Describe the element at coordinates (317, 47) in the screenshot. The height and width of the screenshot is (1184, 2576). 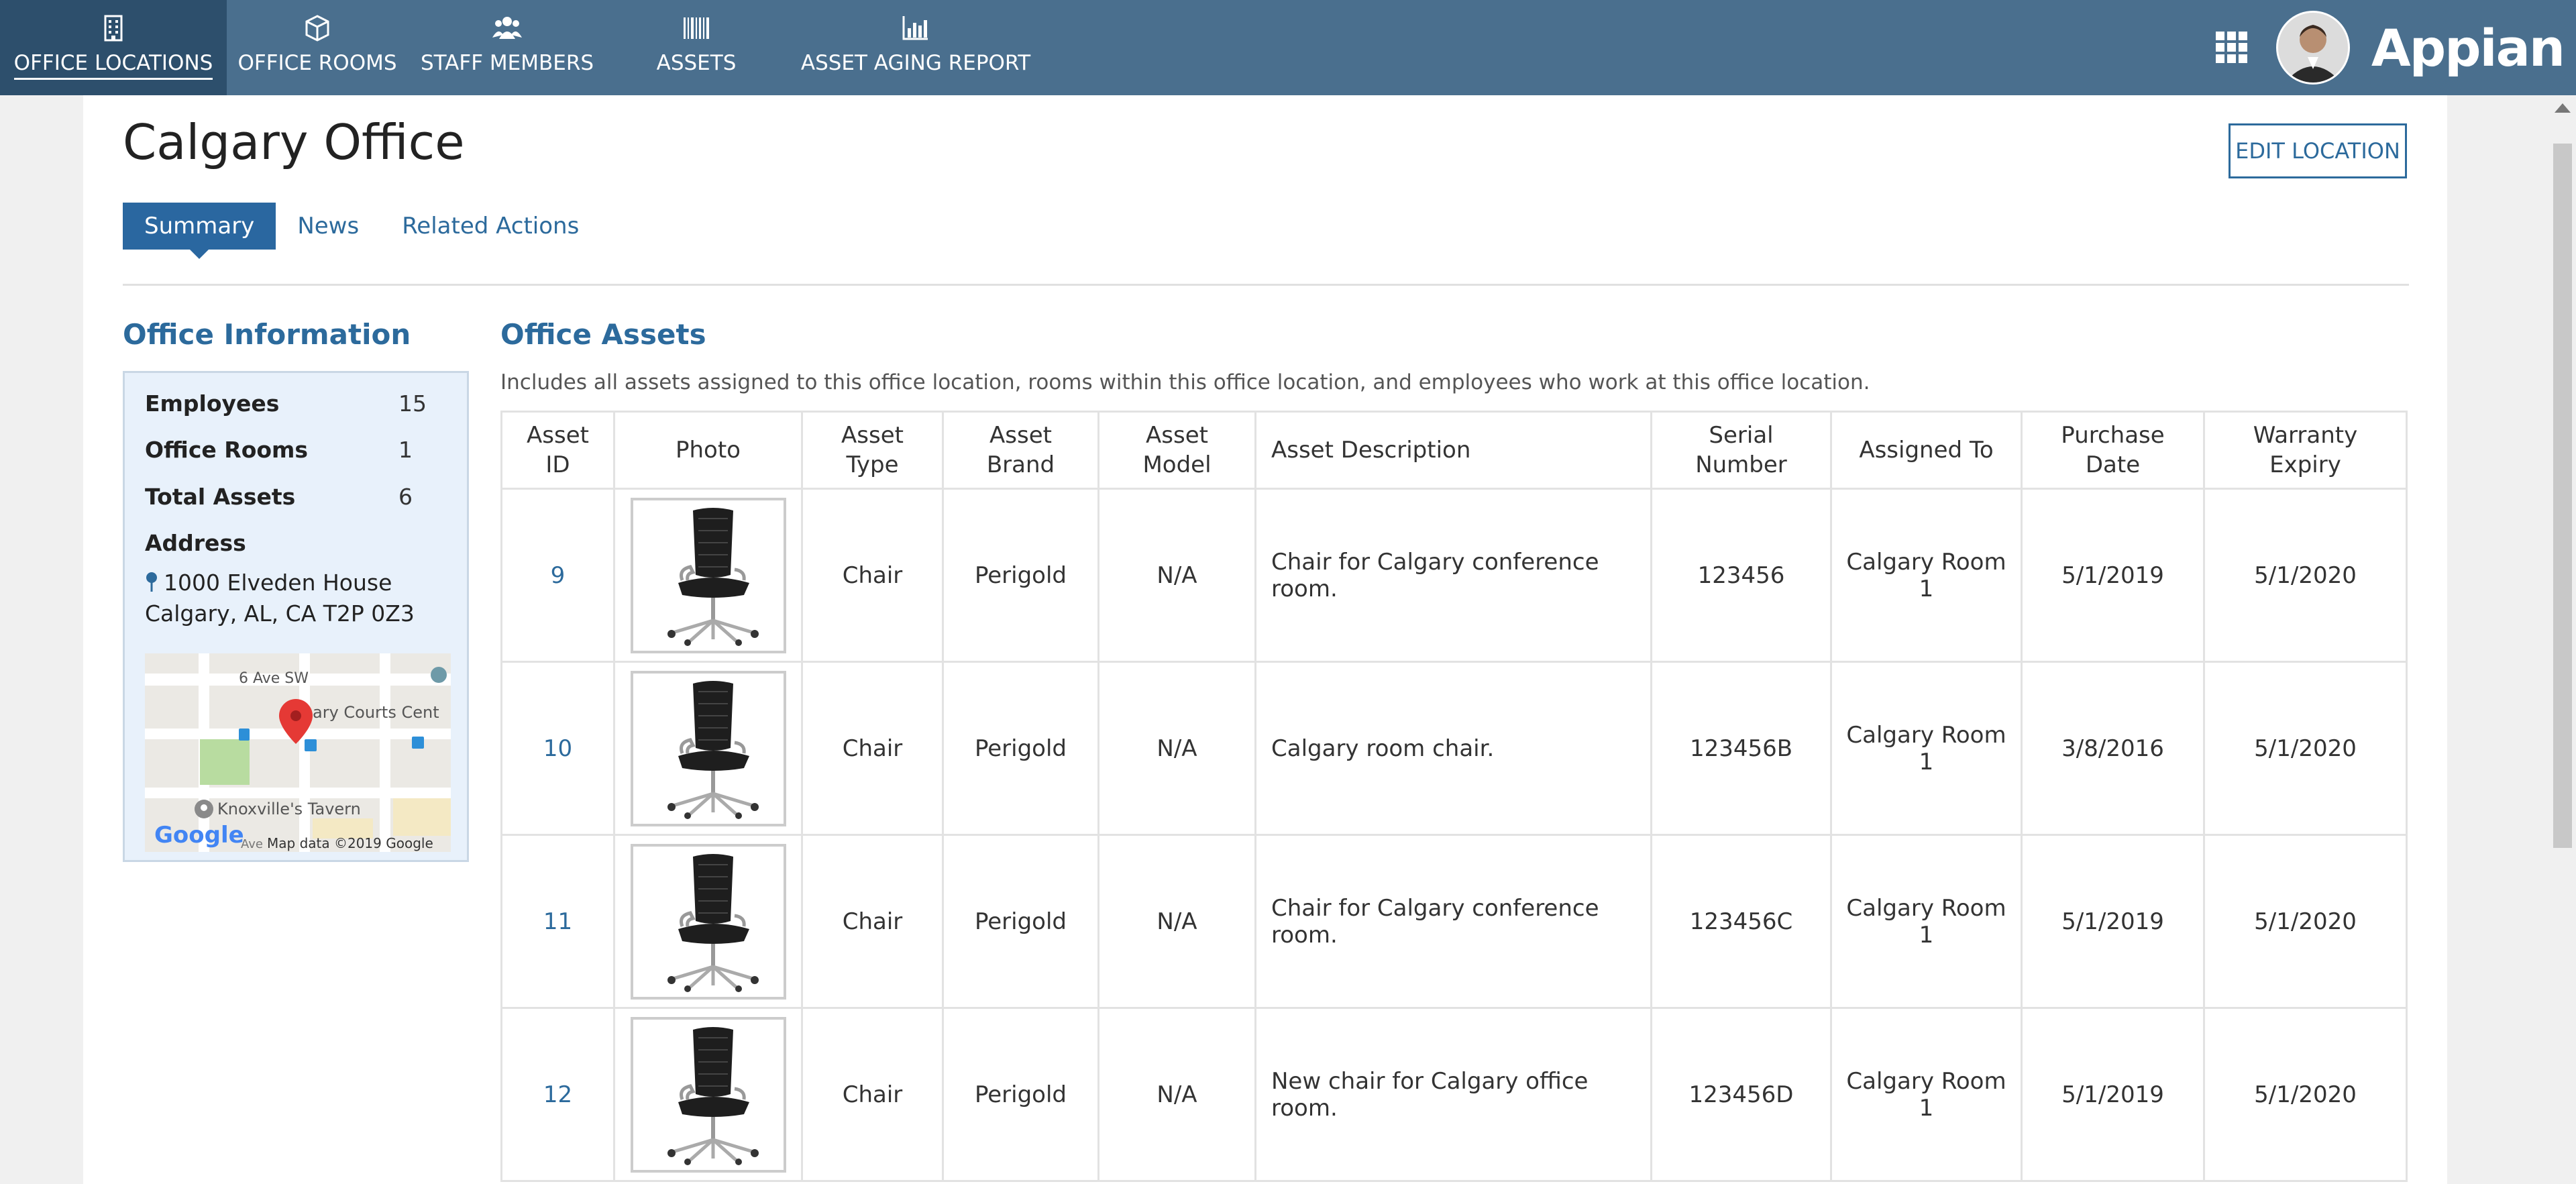
I see `nav-tab-office-rooms: OFFICE ROOMS` at that location.